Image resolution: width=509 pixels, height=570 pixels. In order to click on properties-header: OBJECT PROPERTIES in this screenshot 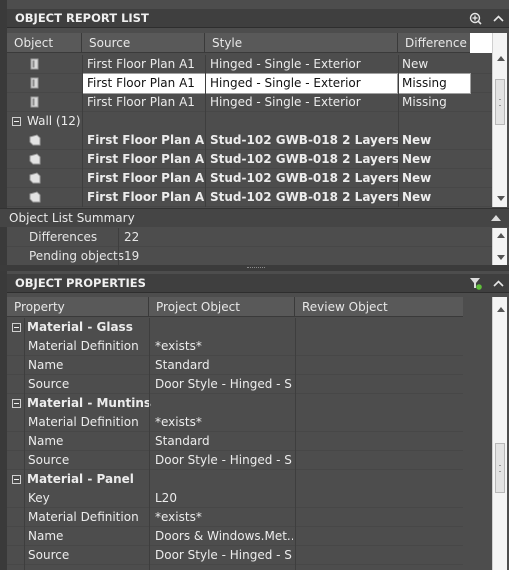, I will do `click(258, 283)`.